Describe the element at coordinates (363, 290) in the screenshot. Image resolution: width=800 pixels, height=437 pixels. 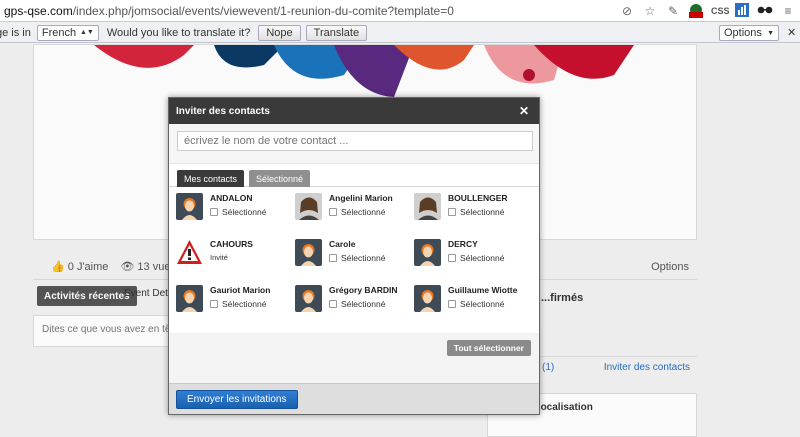
I see `contact-name: Grégory BARDIN` at that location.